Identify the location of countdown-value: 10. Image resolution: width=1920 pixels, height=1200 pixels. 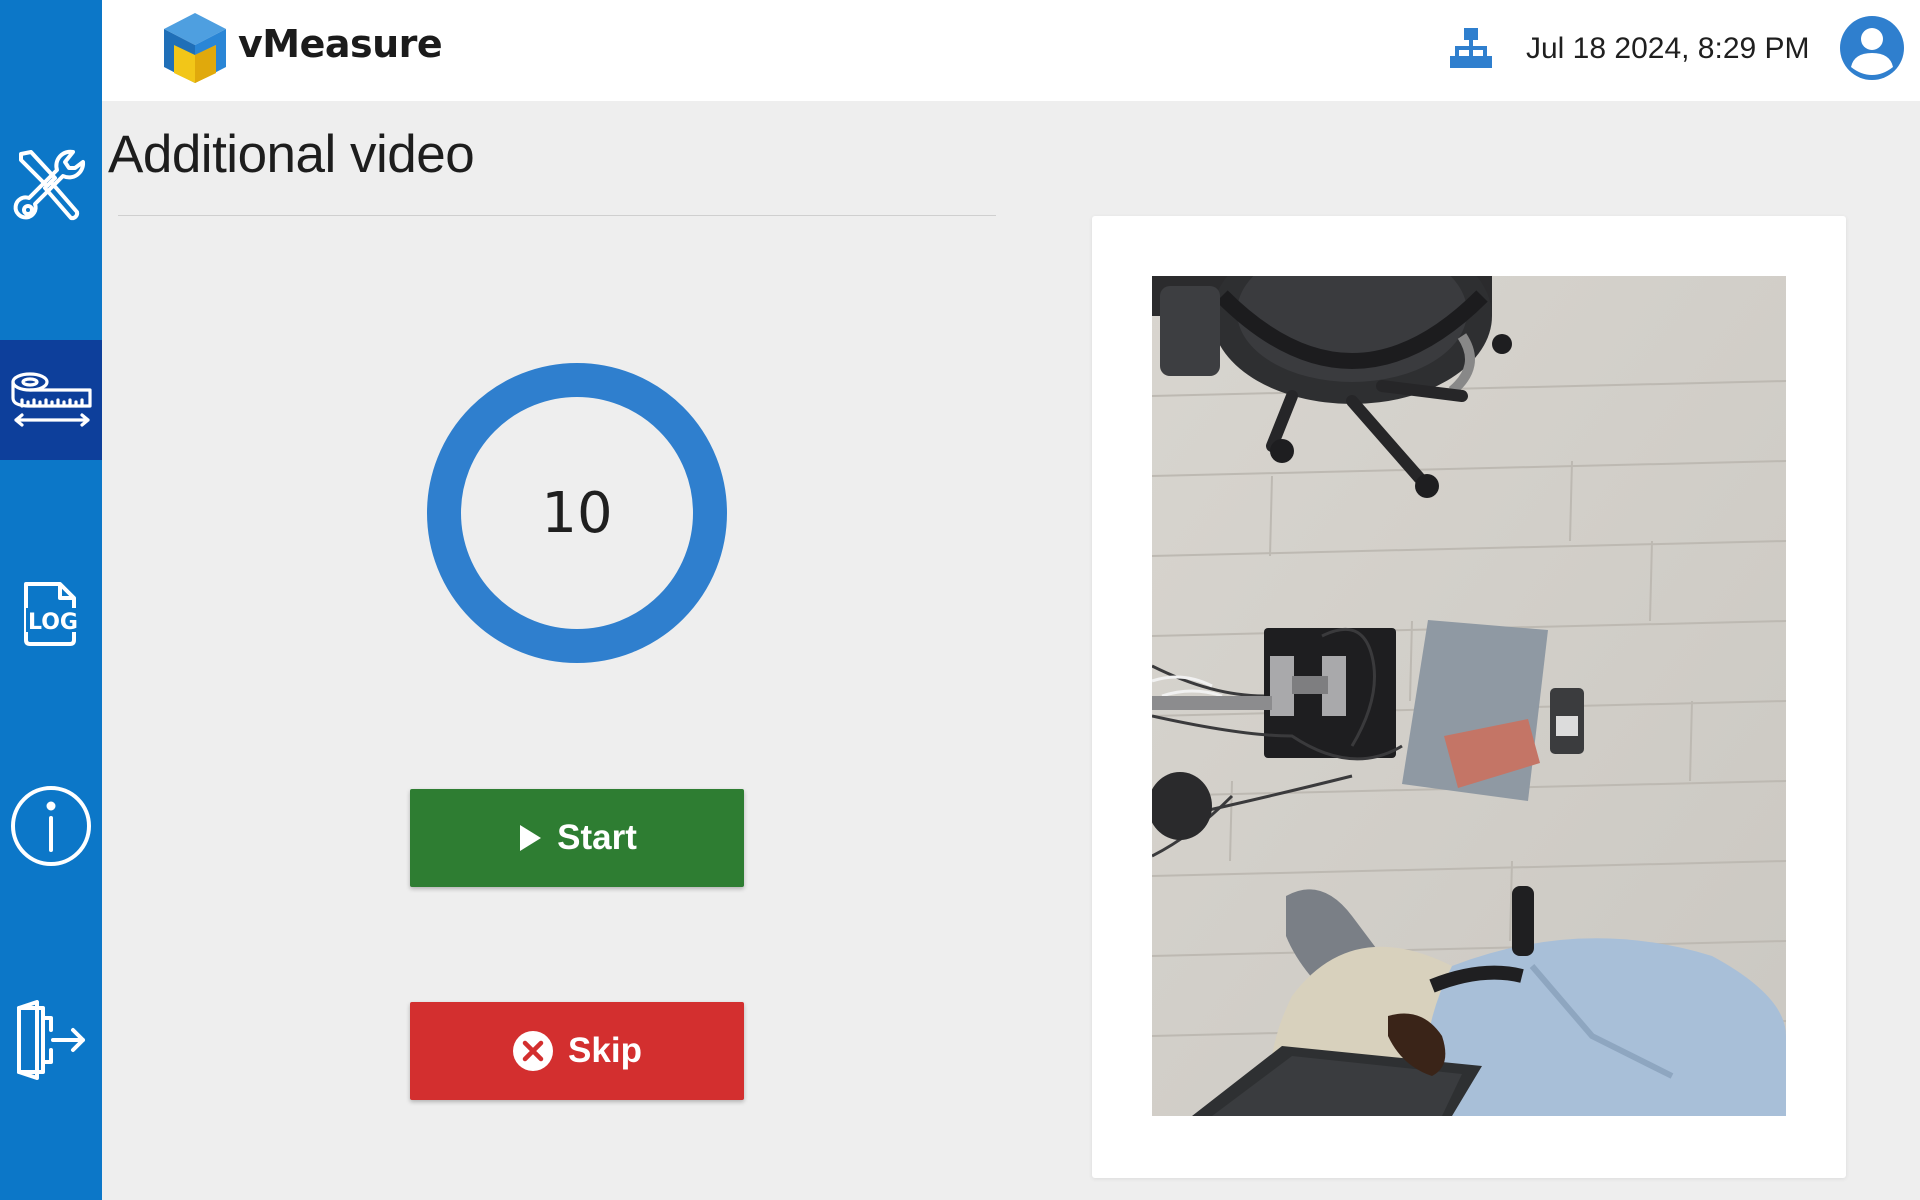
(577, 513).